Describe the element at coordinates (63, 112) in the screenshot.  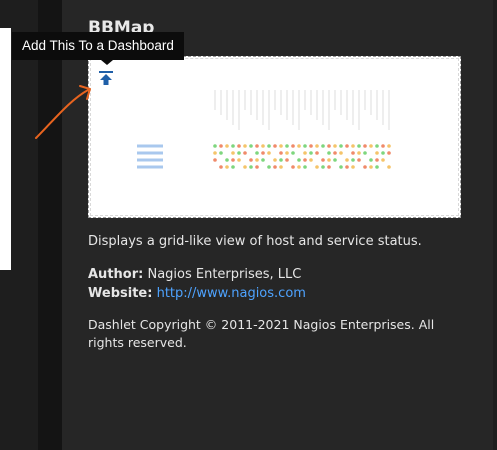
I see `annotation-arrow-icon` at that location.